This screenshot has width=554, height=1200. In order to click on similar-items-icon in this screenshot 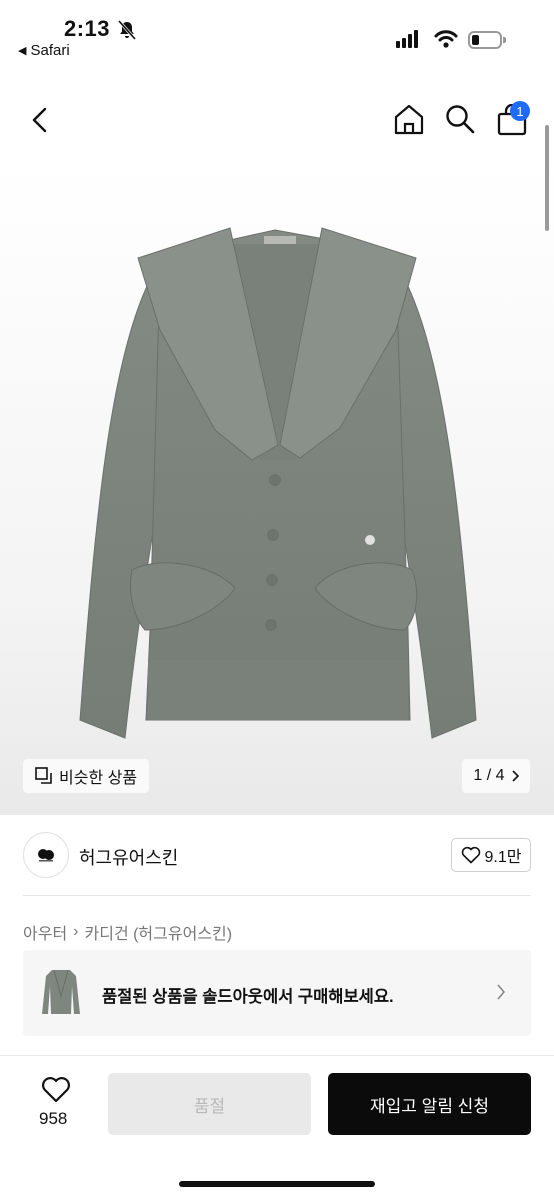, I will do `click(43, 775)`.